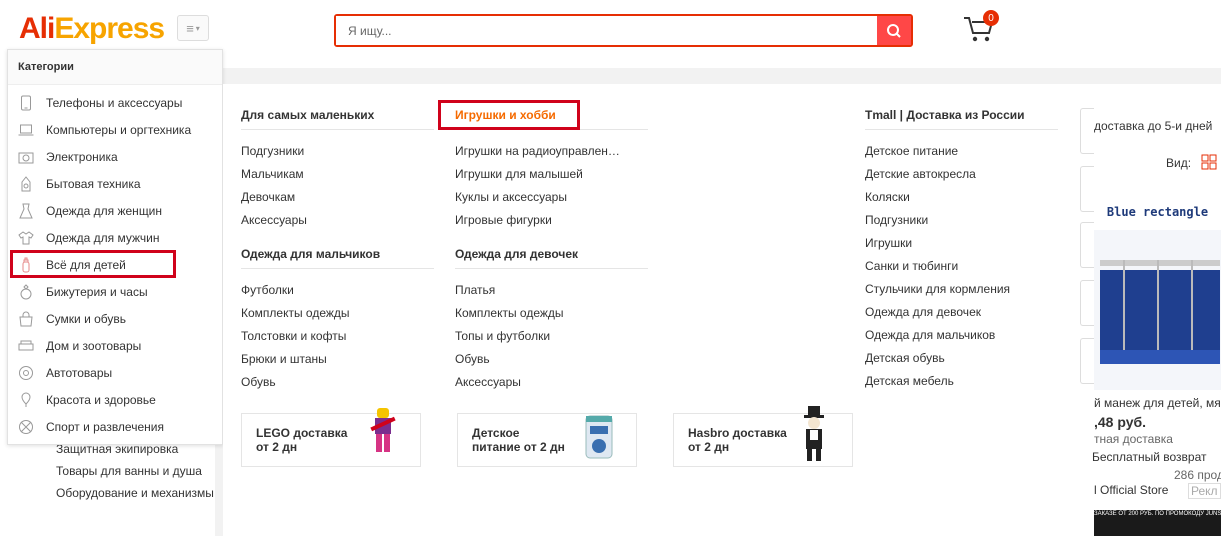 This screenshot has width=1221, height=536. What do you see at coordinates (1179, 163) in the screenshot?
I see `view-label: Вид:` at bounding box center [1179, 163].